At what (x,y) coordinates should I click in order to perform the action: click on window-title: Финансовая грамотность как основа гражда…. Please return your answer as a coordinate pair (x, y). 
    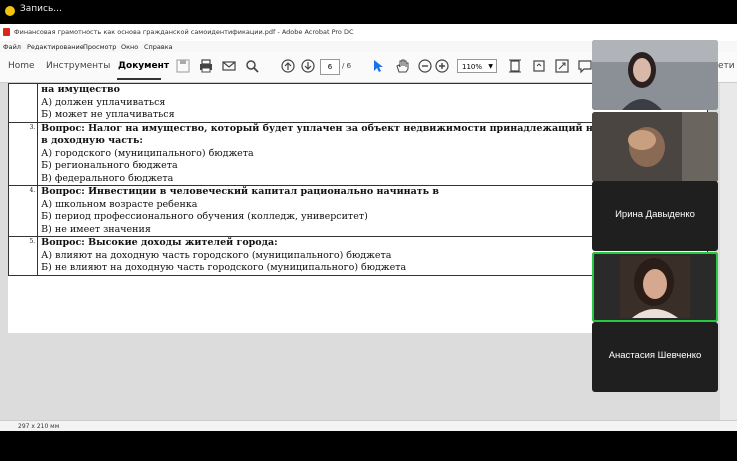
    Looking at the image, I should click on (184, 32).